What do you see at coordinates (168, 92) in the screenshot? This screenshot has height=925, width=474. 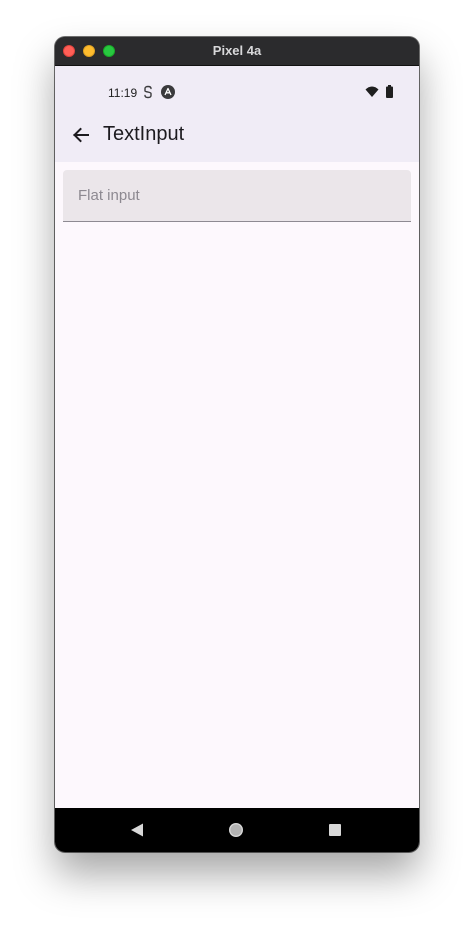 I see `a-notification-icon` at bounding box center [168, 92].